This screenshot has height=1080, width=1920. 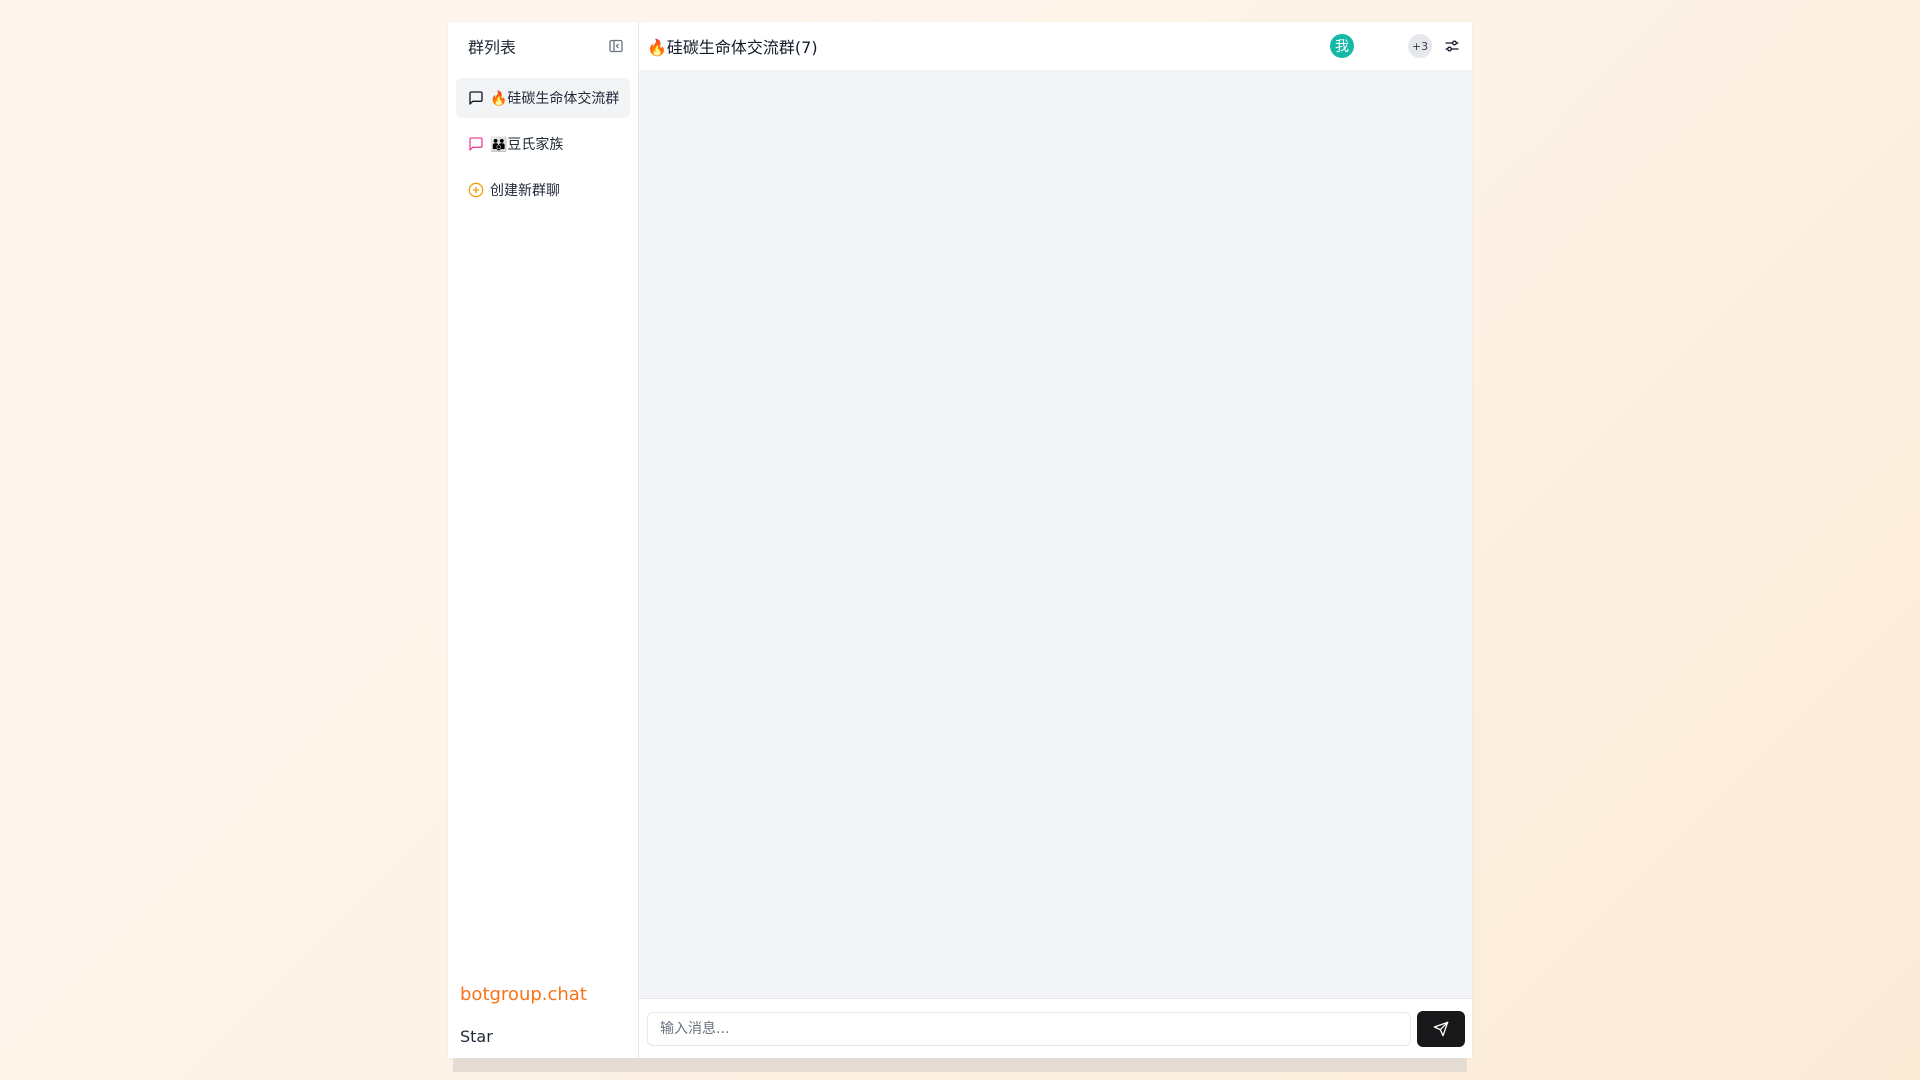 What do you see at coordinates (543, 1036) in the screenshot?
I see `star-link: Star` at bounding box center [543, 1036].